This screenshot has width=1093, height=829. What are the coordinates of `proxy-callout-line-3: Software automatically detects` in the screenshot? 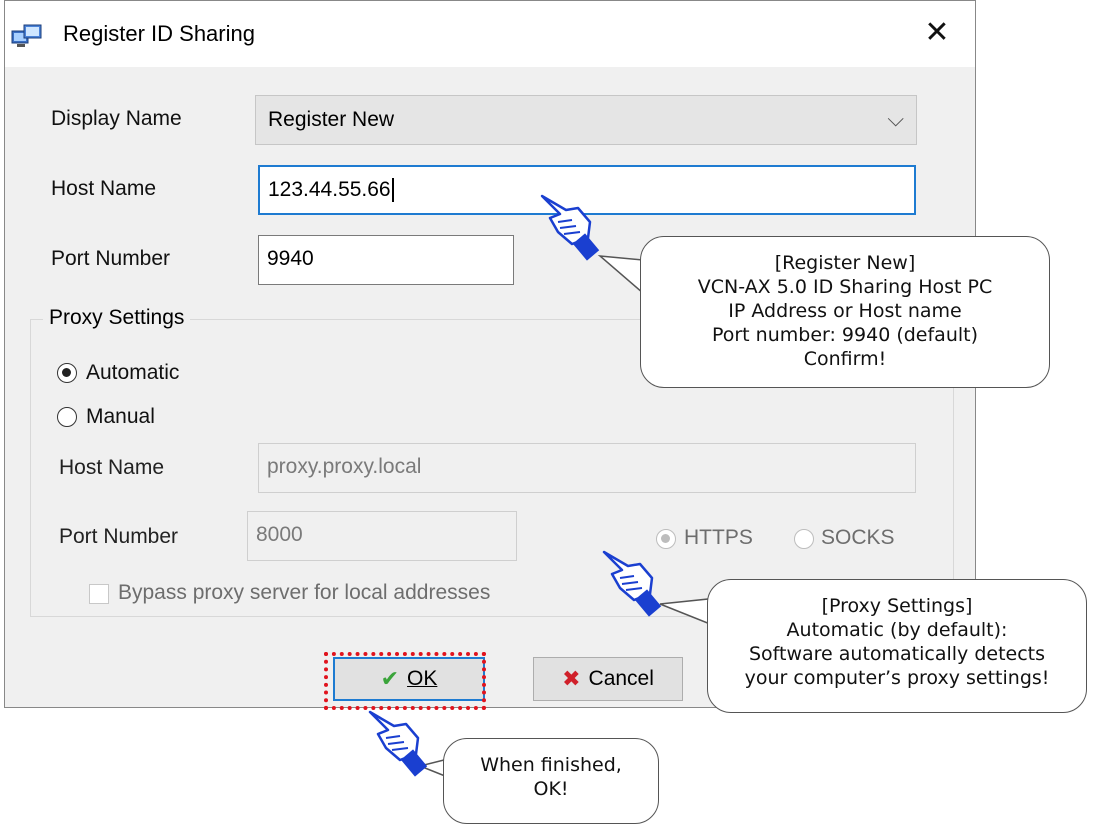 It's located at (897, 654).